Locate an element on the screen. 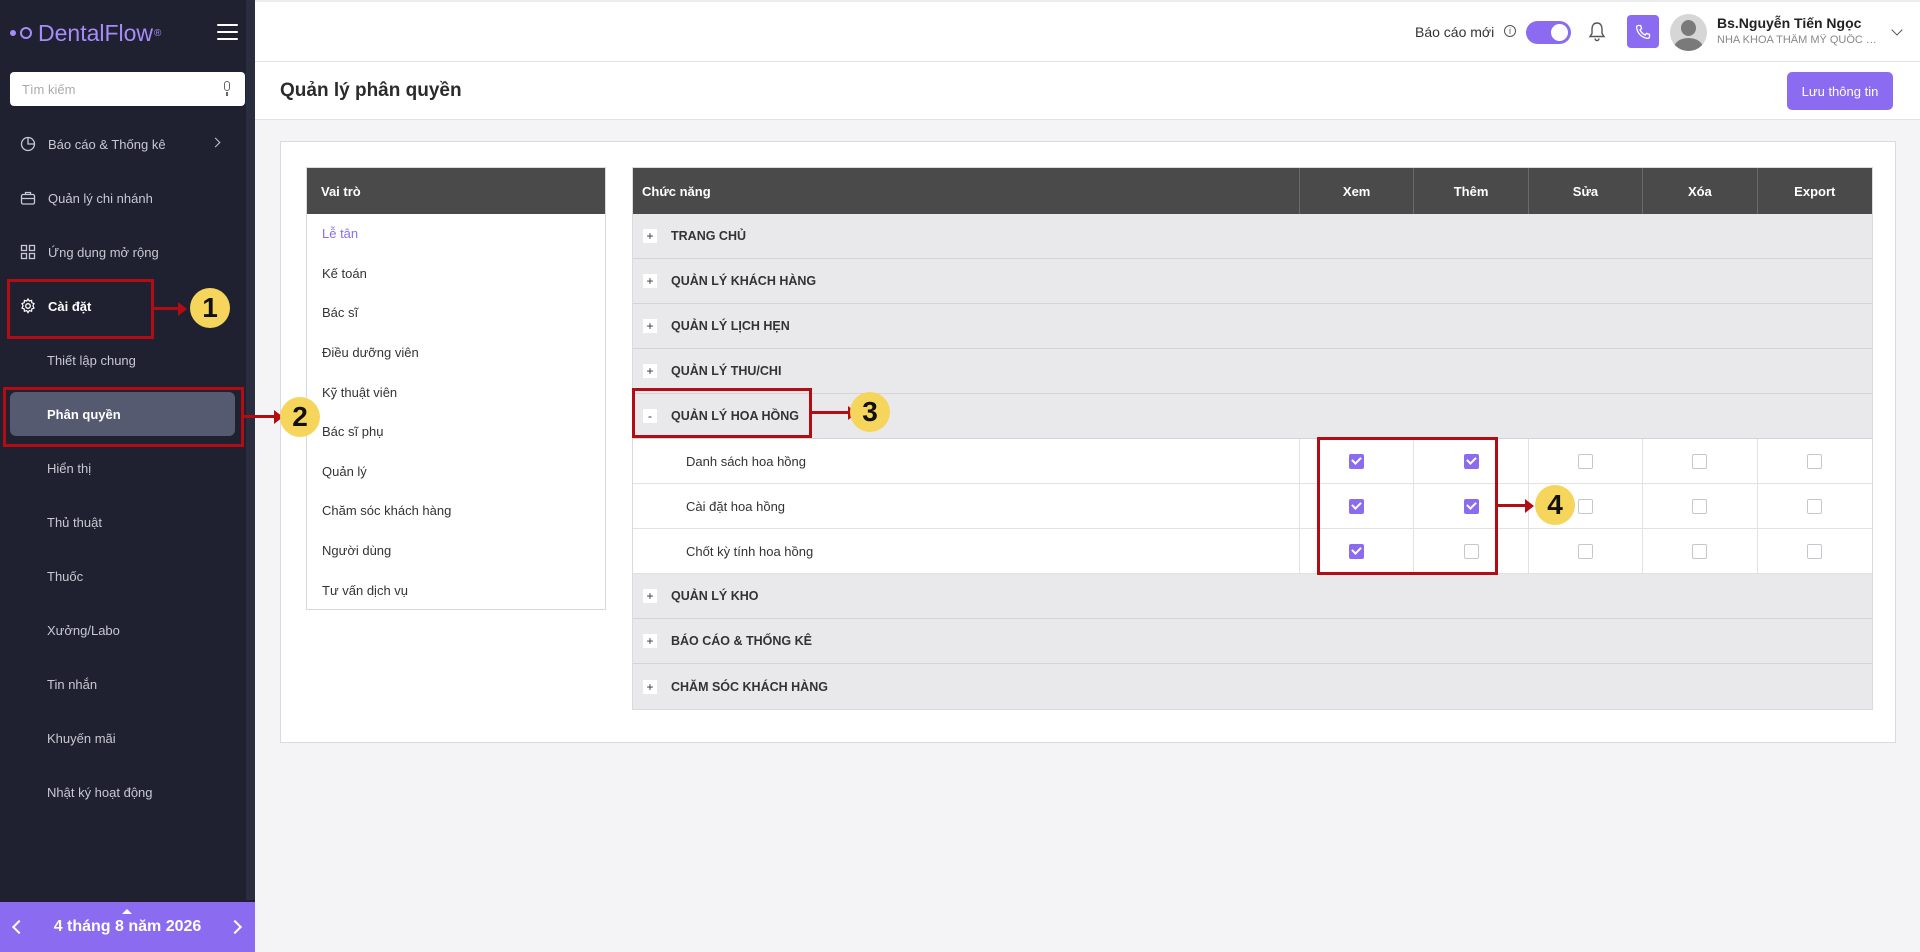 This screenshot has width=1920, height=952. group-row-commission: - QUẢN LÝ HOA HỒNG is located at coordinates (1252, 416).